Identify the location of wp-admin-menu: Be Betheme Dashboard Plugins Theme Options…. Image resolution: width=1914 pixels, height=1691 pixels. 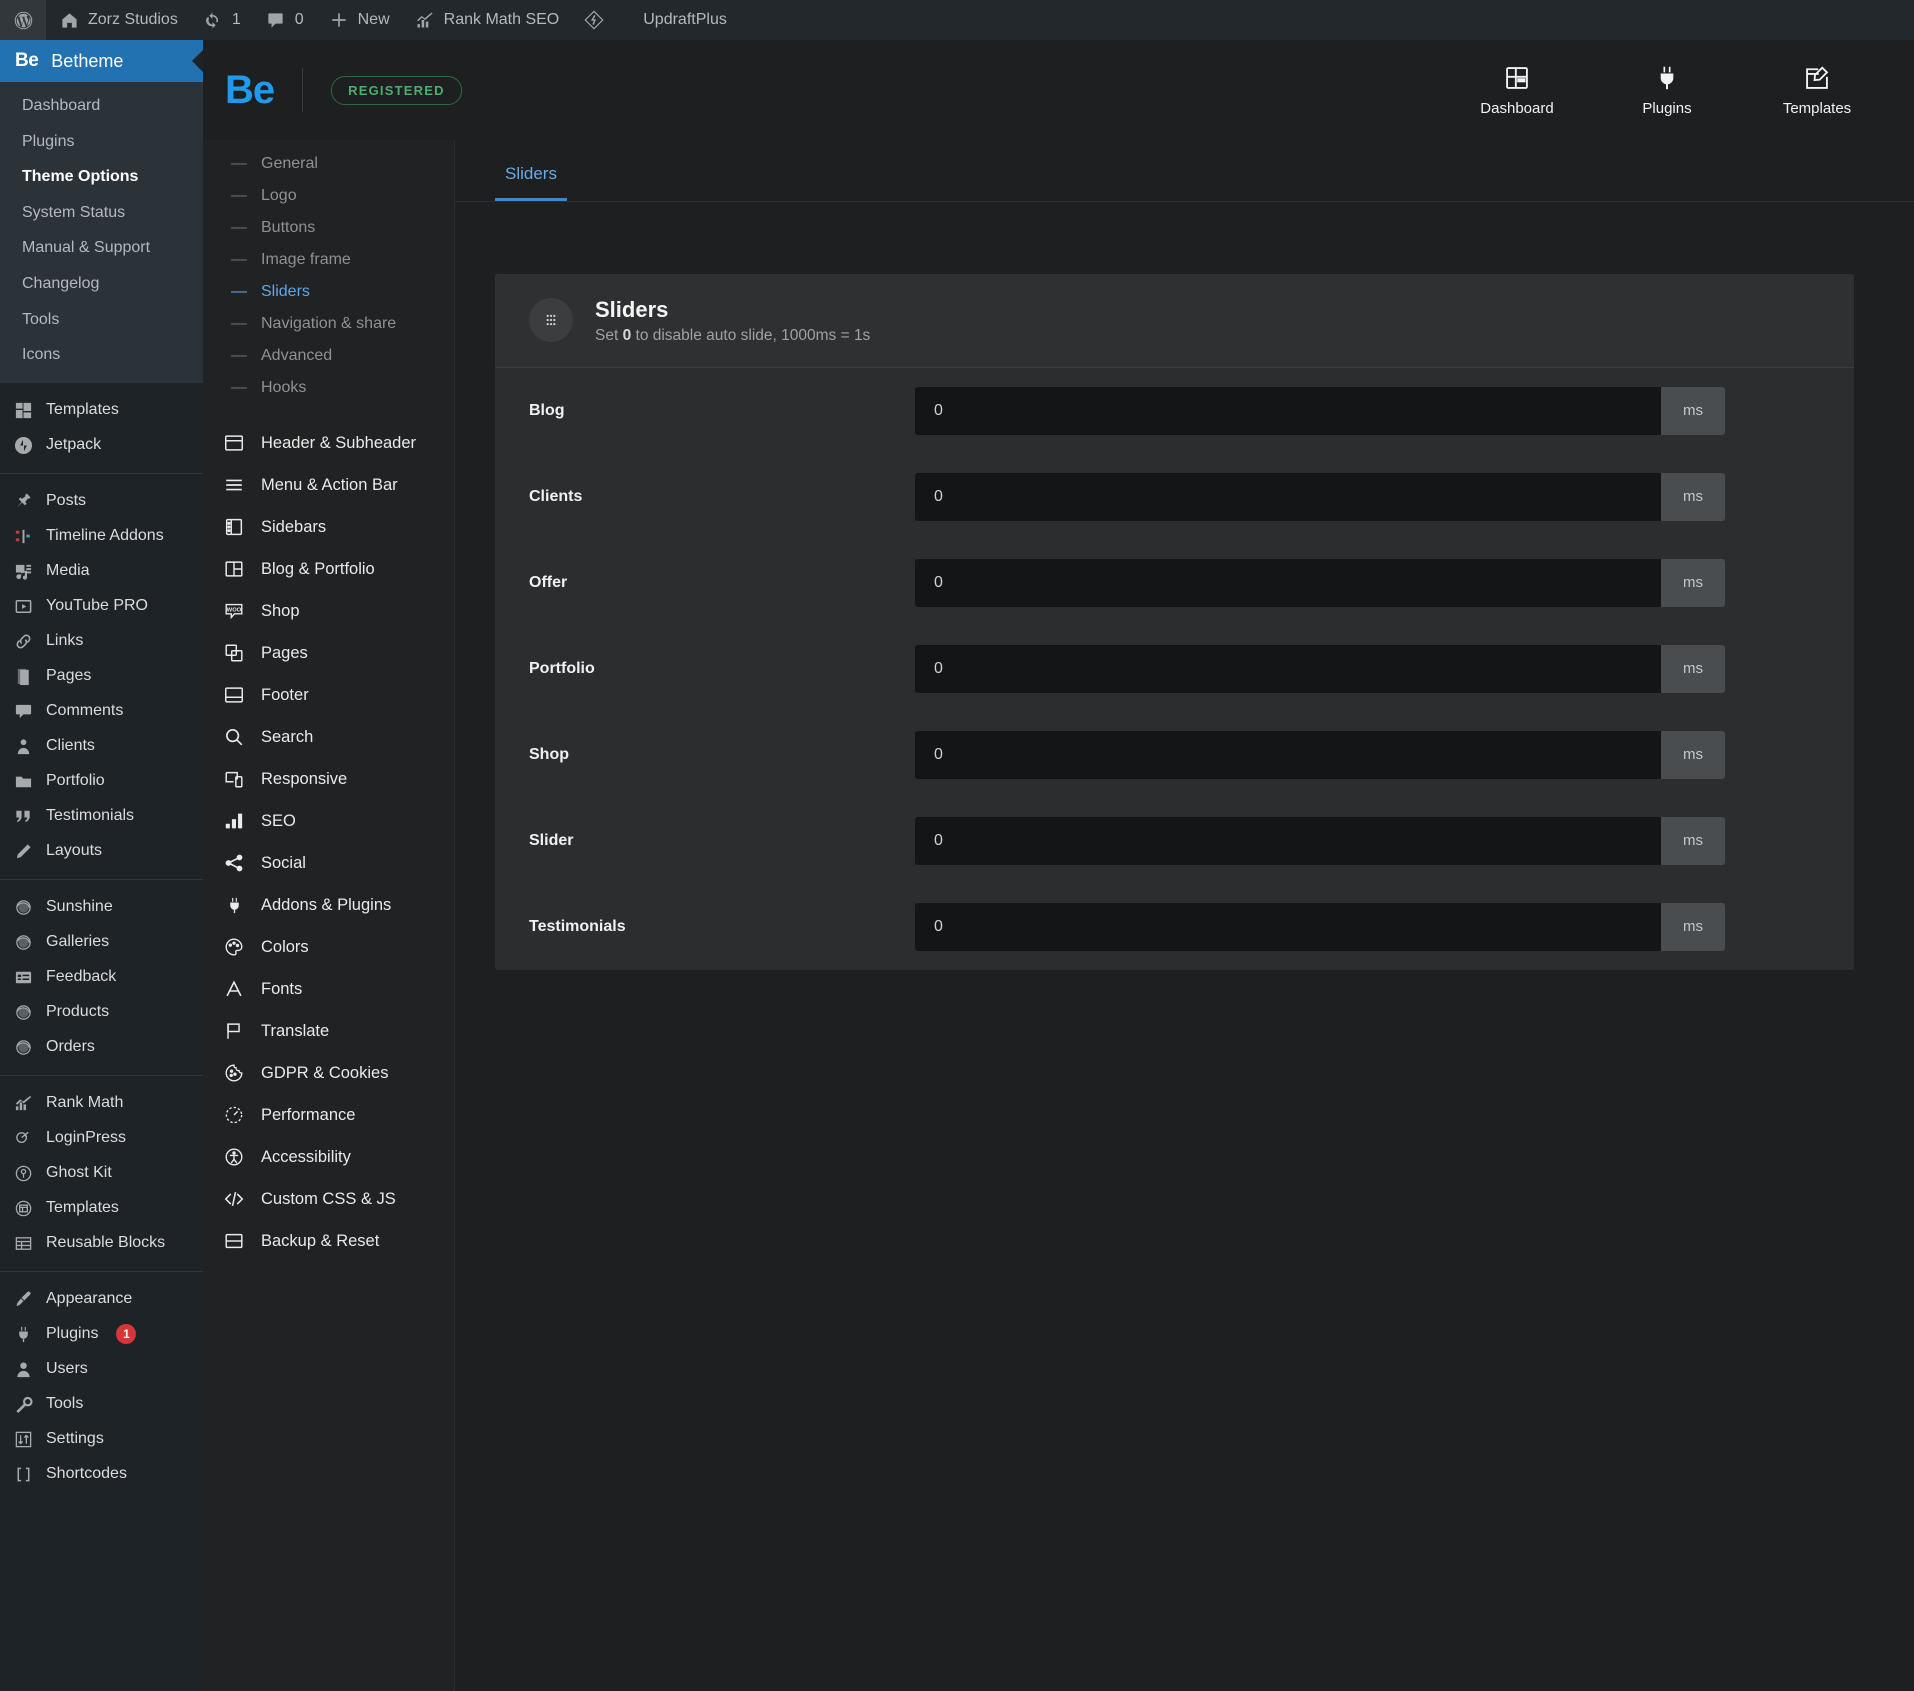
(101, 865).